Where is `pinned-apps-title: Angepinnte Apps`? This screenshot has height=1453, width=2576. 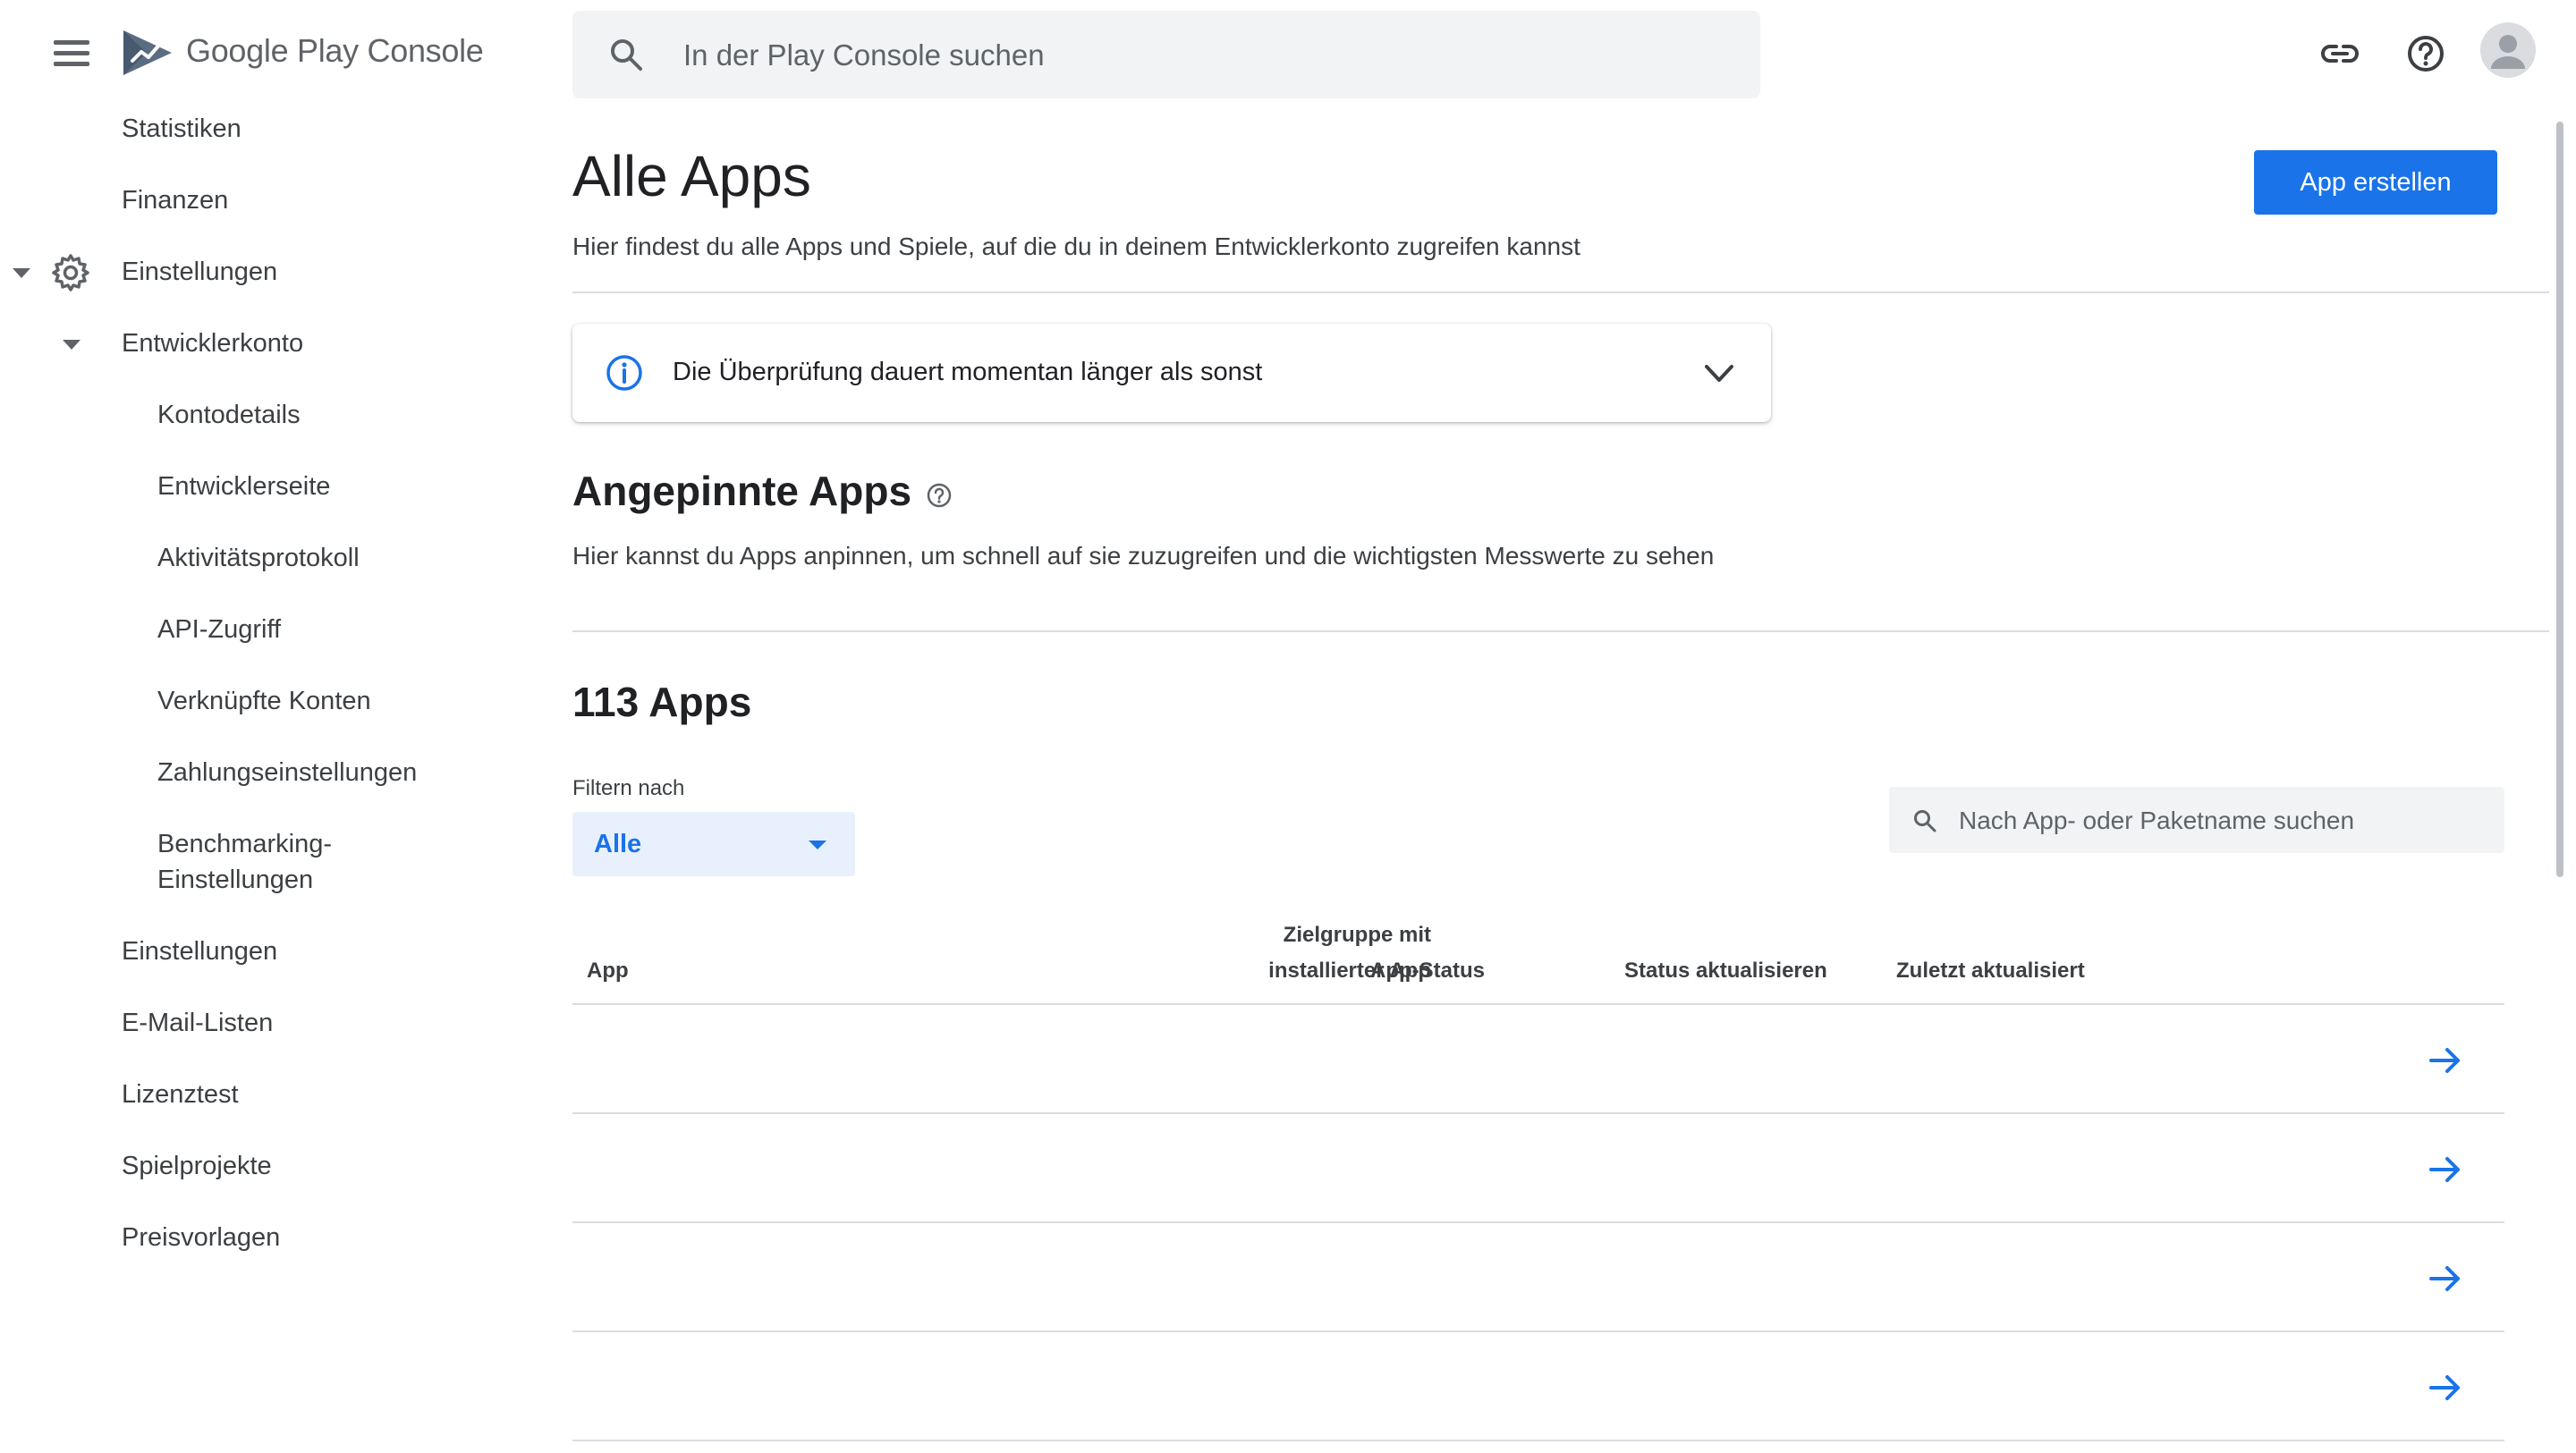 pinned-apps-title: Angepinnte Apps is located at coordinates (742, 491).